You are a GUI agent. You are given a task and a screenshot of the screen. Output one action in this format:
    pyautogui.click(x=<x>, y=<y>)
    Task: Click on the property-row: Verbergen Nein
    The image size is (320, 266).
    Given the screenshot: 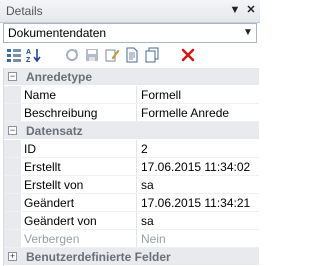 What is the action you would take?
    pyautogui.click(x=131, y=239)
    